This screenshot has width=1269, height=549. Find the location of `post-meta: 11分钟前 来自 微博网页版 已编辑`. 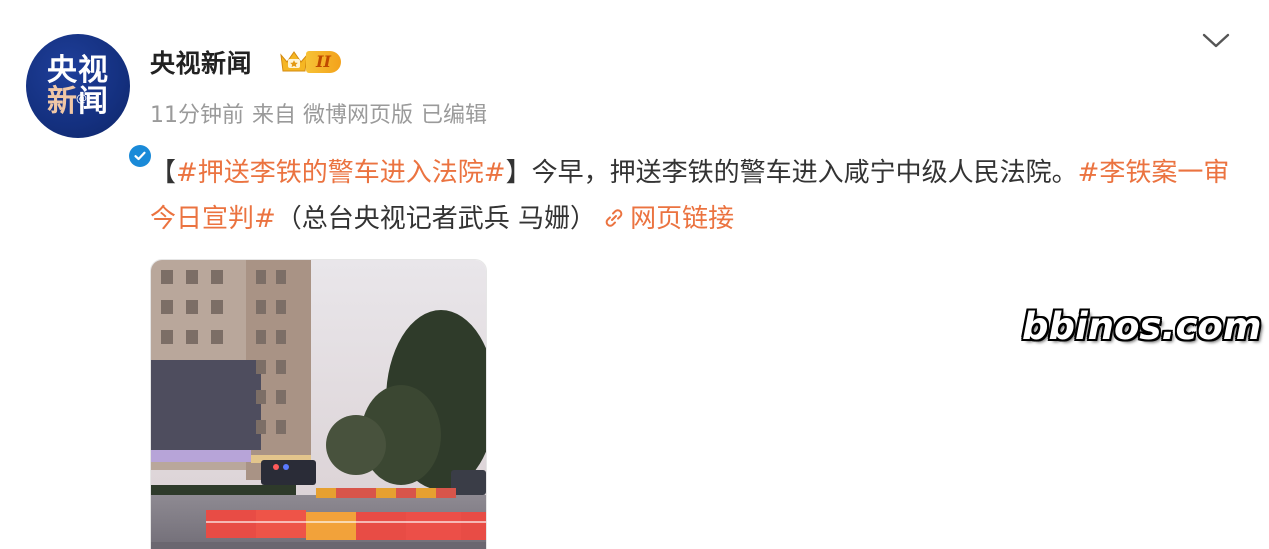

post-meta: 11分钟前 来自 微博网页版 已编辑 is located at coordinates (322, 113).